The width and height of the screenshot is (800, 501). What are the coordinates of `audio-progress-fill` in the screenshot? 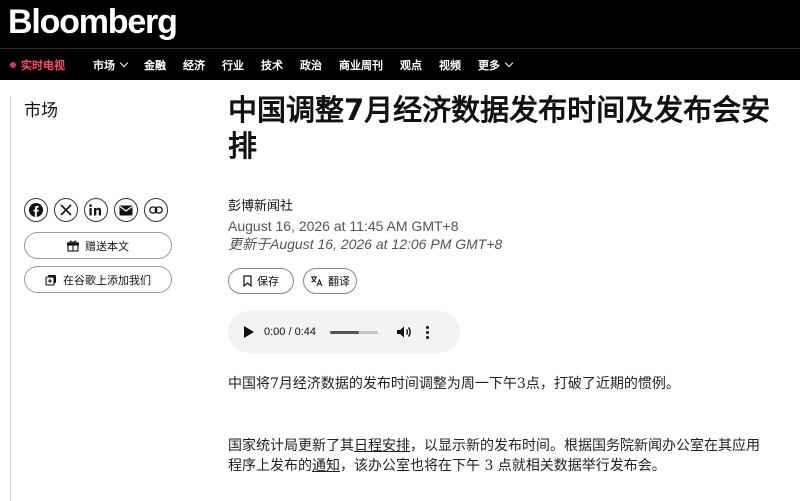 It's located at (344, 332).